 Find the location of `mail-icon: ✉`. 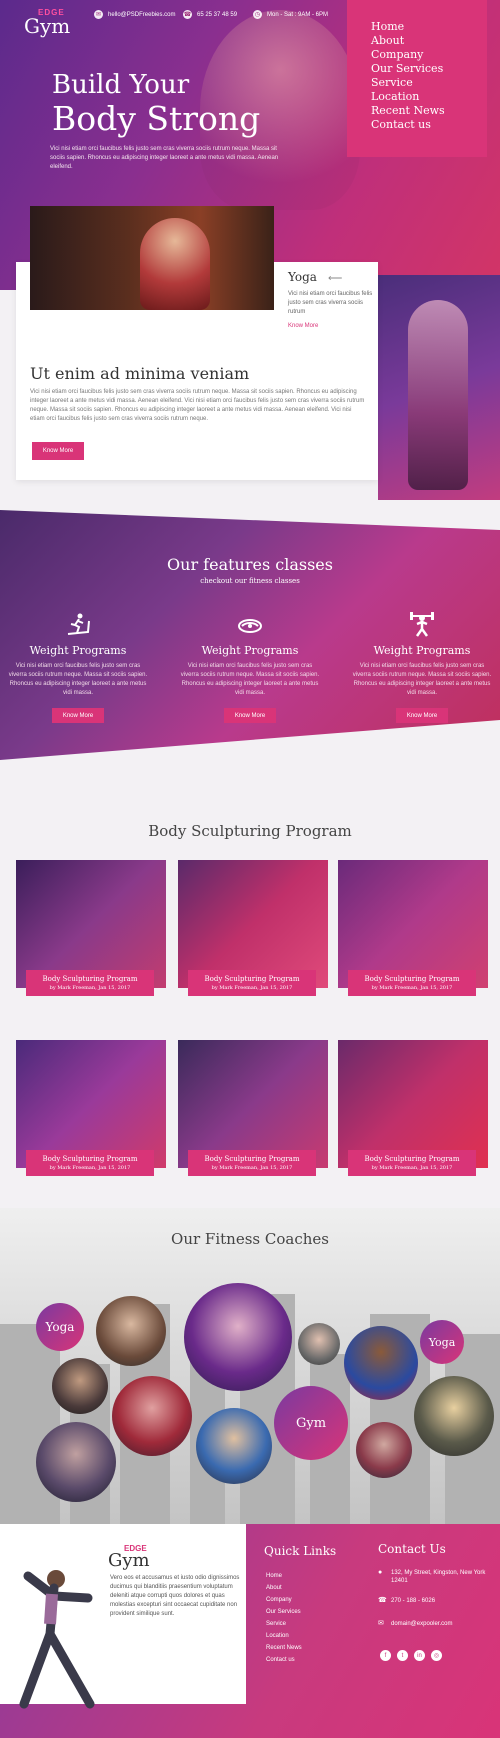

mail-icon: ✉ is located at coordinates (381, 1623).